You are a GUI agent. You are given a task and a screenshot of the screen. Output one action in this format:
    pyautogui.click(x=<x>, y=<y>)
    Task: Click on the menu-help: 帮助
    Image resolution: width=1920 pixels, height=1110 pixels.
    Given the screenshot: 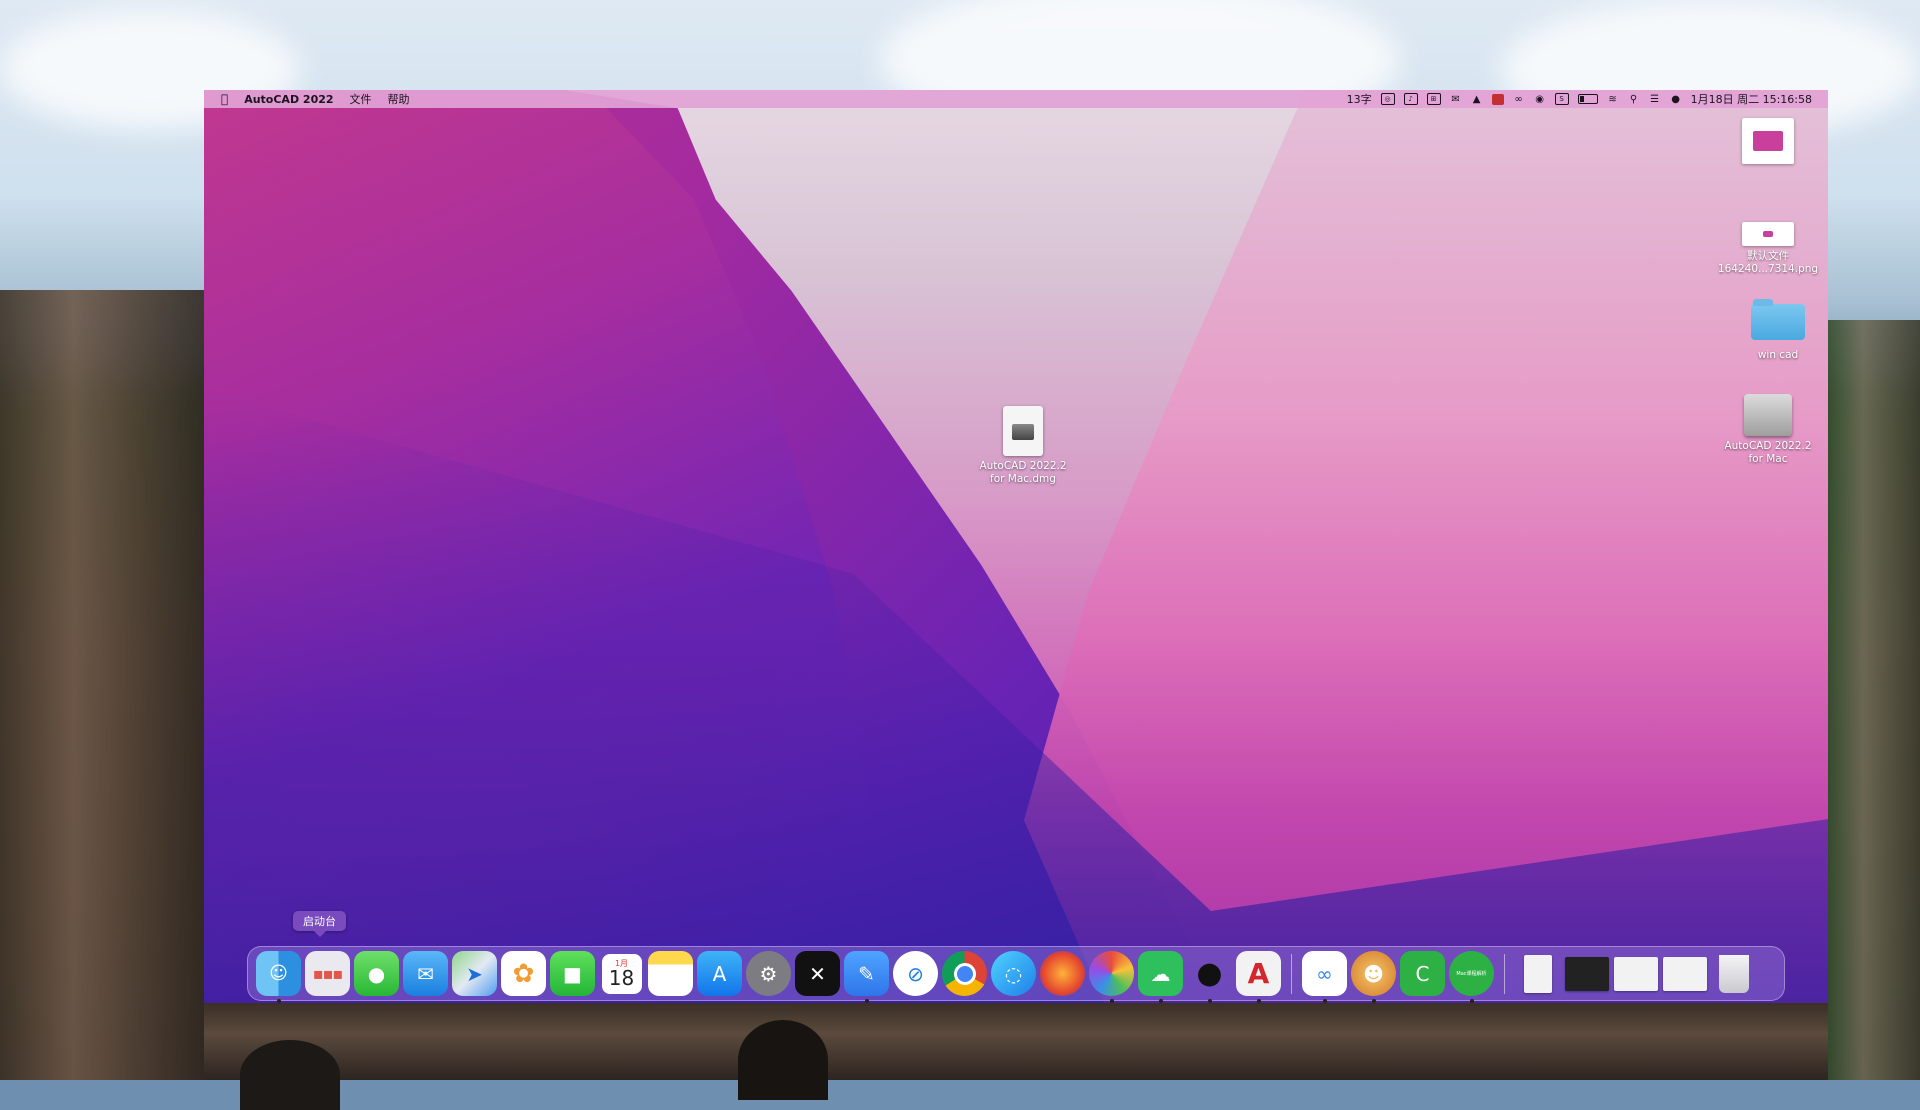 What is the action you would take?
    pyautogui.click(x=399, y=99)
    